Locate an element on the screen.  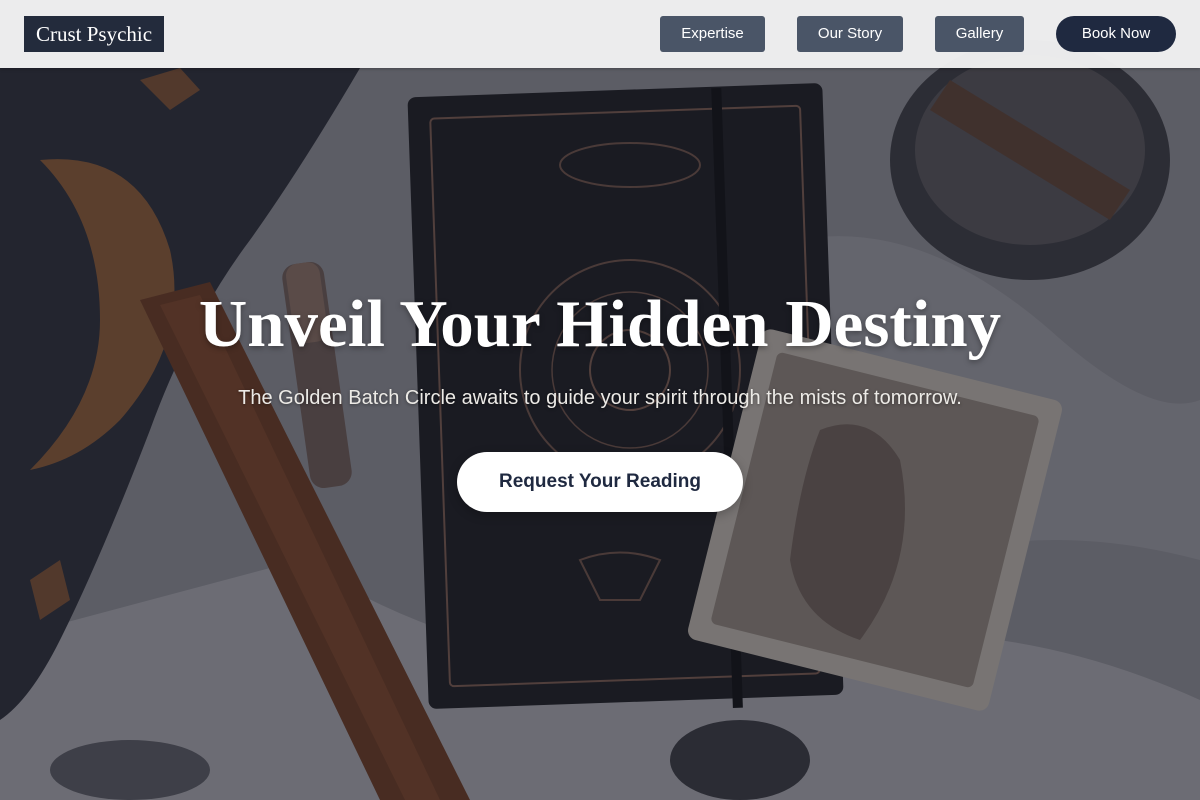
hero-title: Unveil Your Hidden Destiny is located at coordinates (600, 324).